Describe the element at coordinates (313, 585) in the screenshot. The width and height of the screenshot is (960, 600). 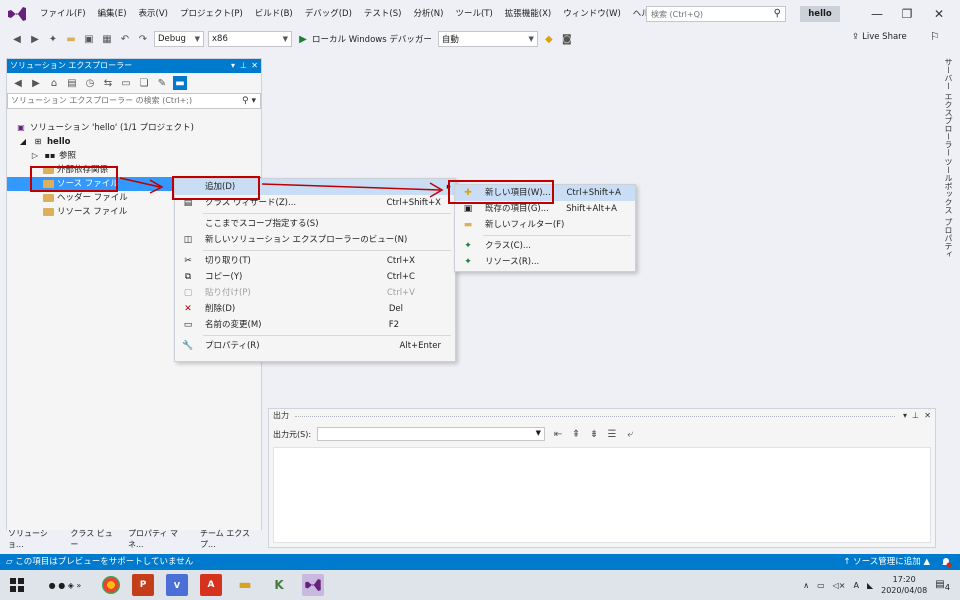
I see `visual-studio-taskbar-icon` at that location.